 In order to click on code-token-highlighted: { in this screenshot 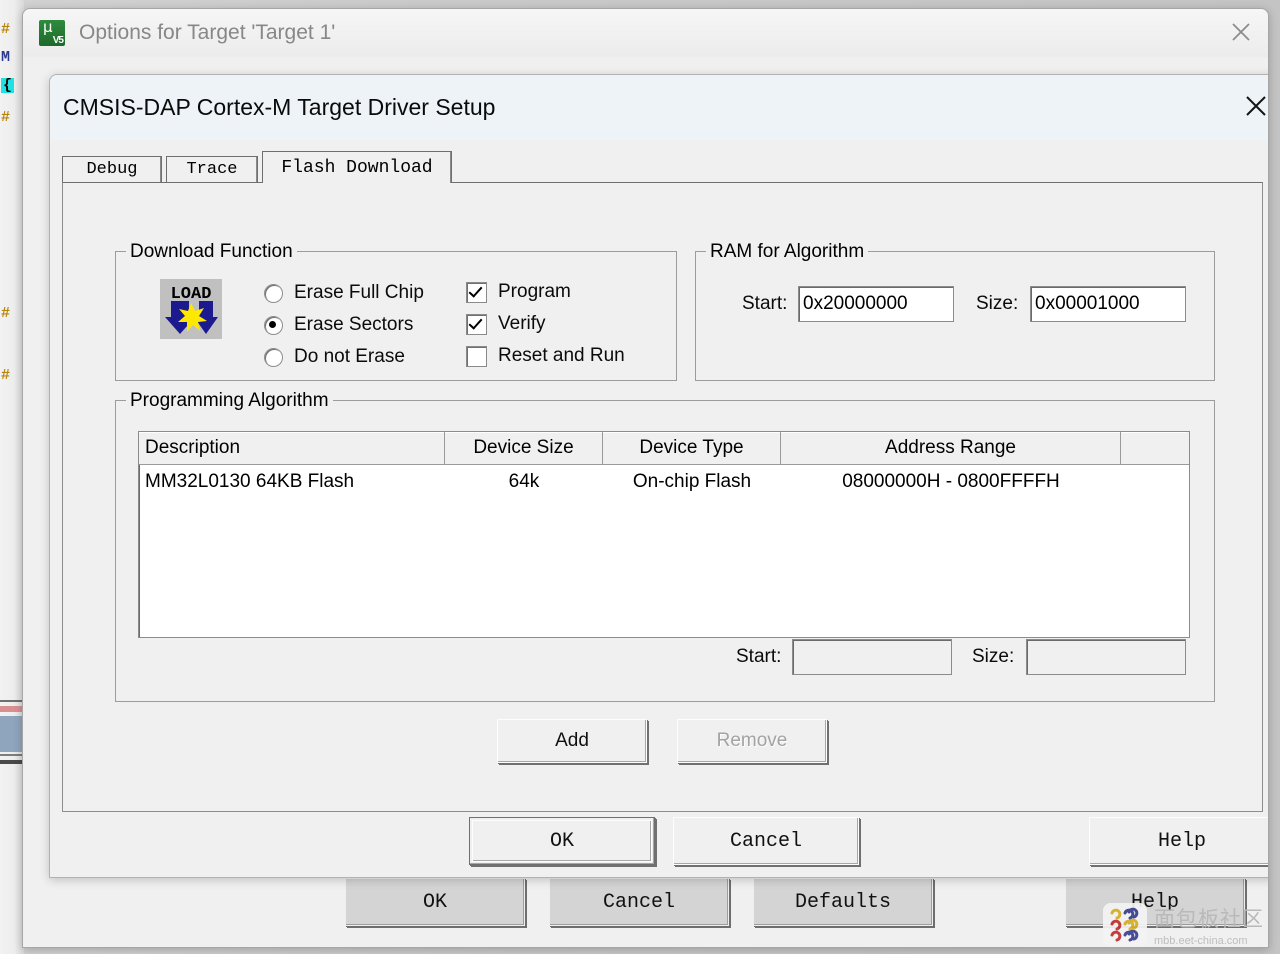, I will do `click(8, 85)`.